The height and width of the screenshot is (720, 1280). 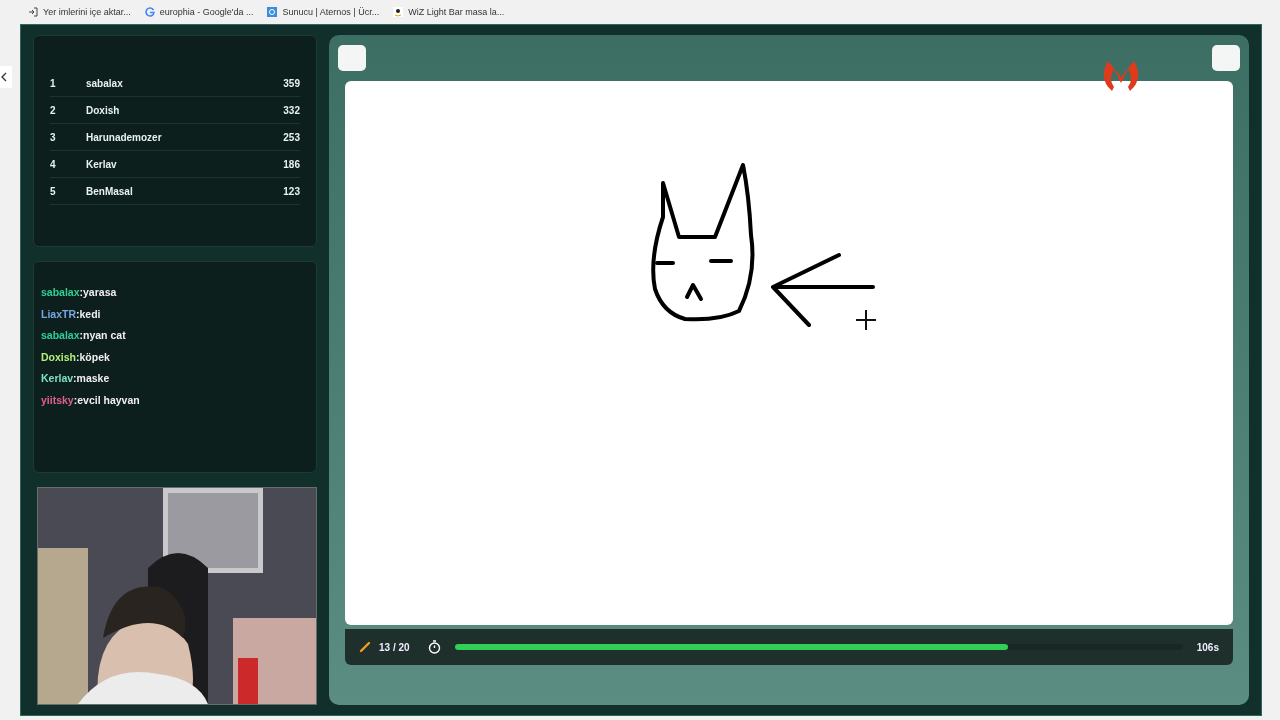 What do you see at coordinates (124, 137) in the screenshot?
I see `player-name: Harunademozer` at bounding box center [124, 137].